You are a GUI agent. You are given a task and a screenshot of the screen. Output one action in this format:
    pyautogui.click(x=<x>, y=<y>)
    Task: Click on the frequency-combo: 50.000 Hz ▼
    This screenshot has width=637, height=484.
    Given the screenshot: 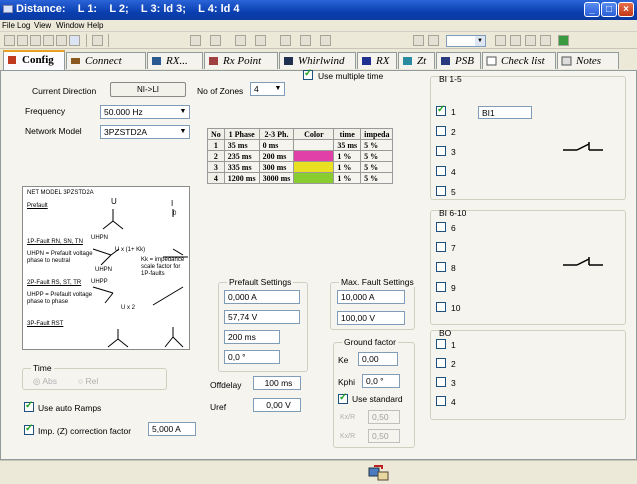 What is the action you would take?
    pyautogui.click(x=145, y=112)
    